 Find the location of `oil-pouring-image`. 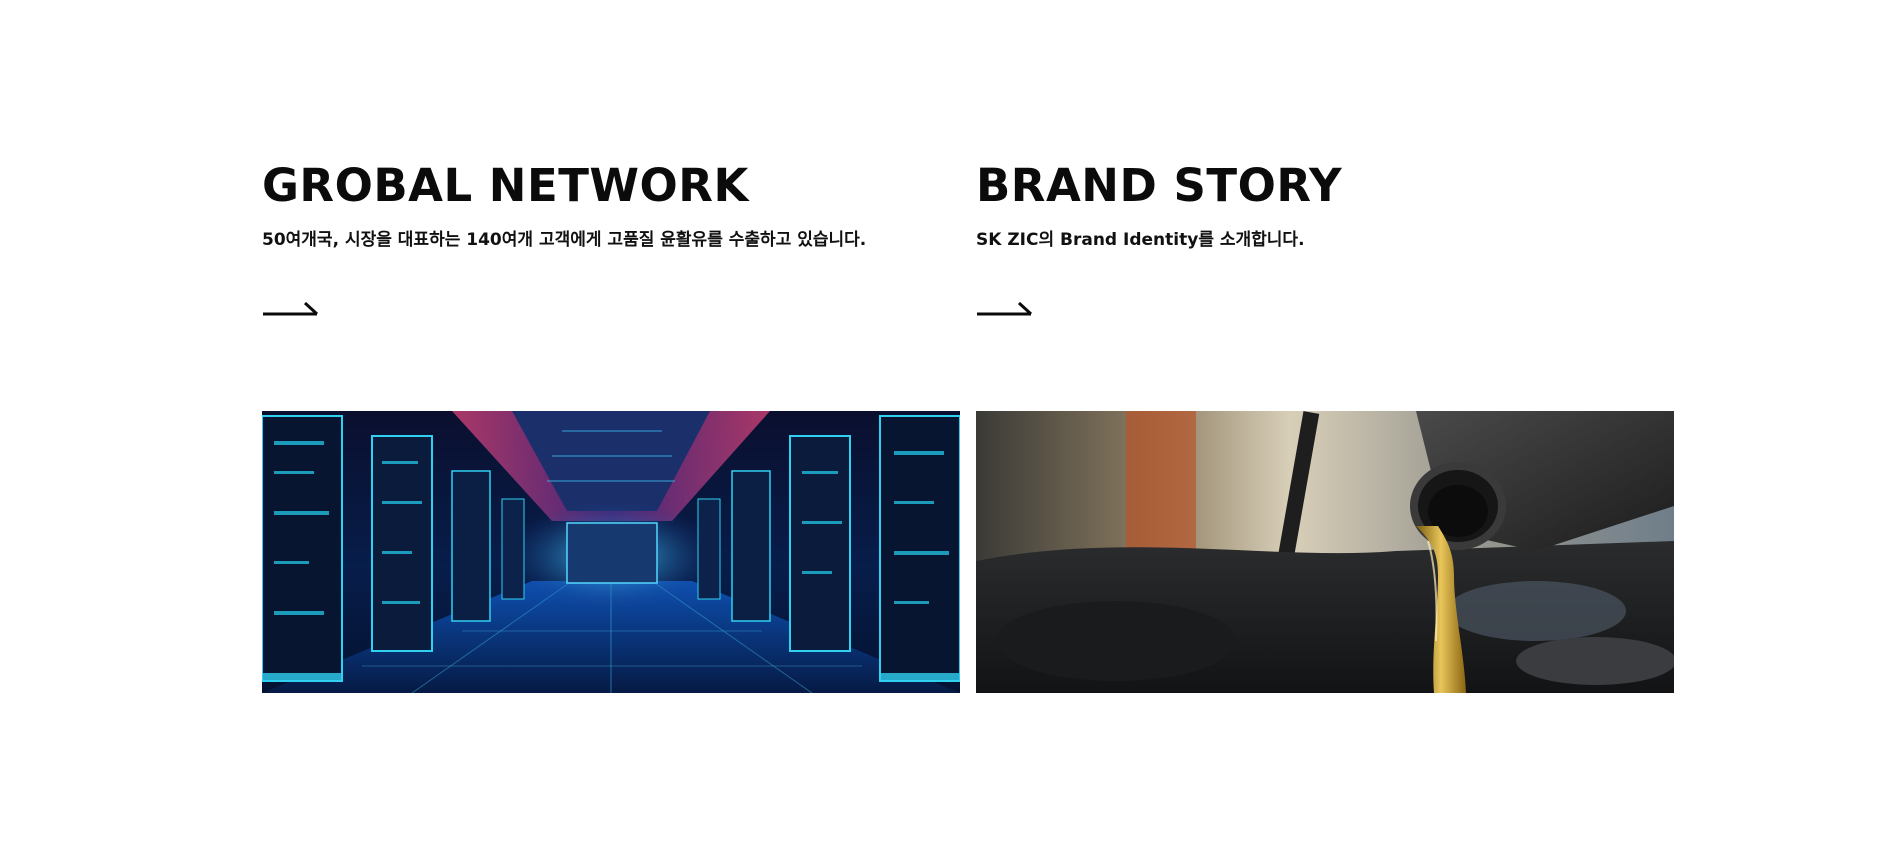

oil-pouring-image is located at coordinates (1325, 552).